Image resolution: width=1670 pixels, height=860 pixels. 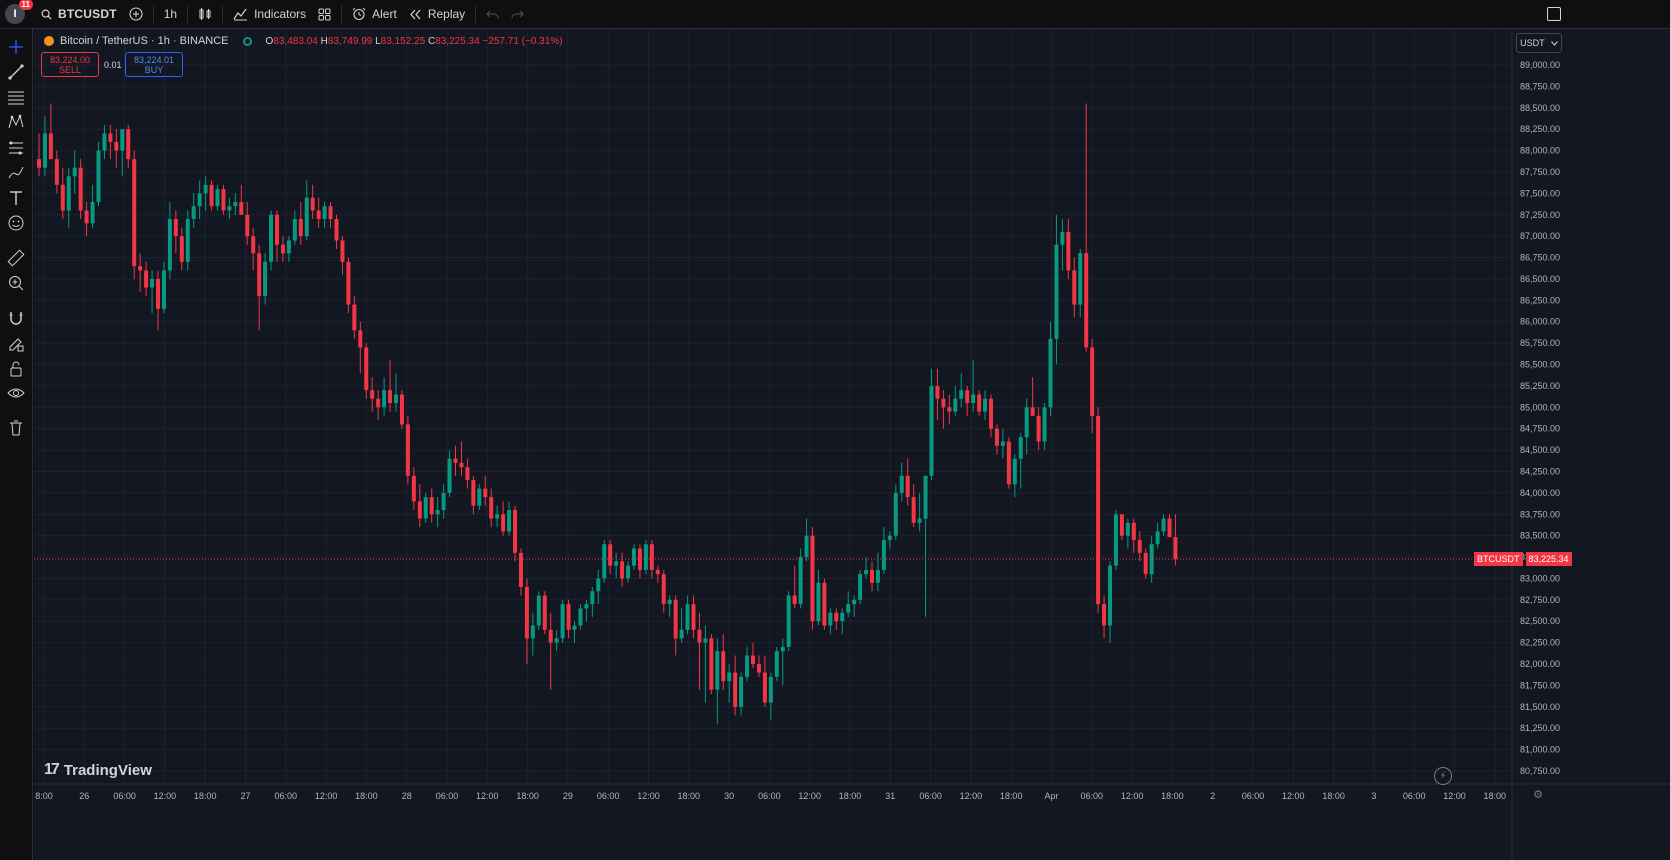 What do you see at coordinates (16, 344) in the screenshot?
I see `pencil-lock-icon` at bounding box center [16, 344].